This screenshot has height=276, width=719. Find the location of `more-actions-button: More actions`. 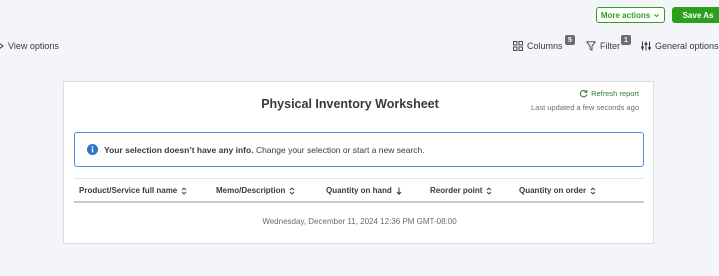

more-actions-button: More actions is located at coordinates (630, 15).